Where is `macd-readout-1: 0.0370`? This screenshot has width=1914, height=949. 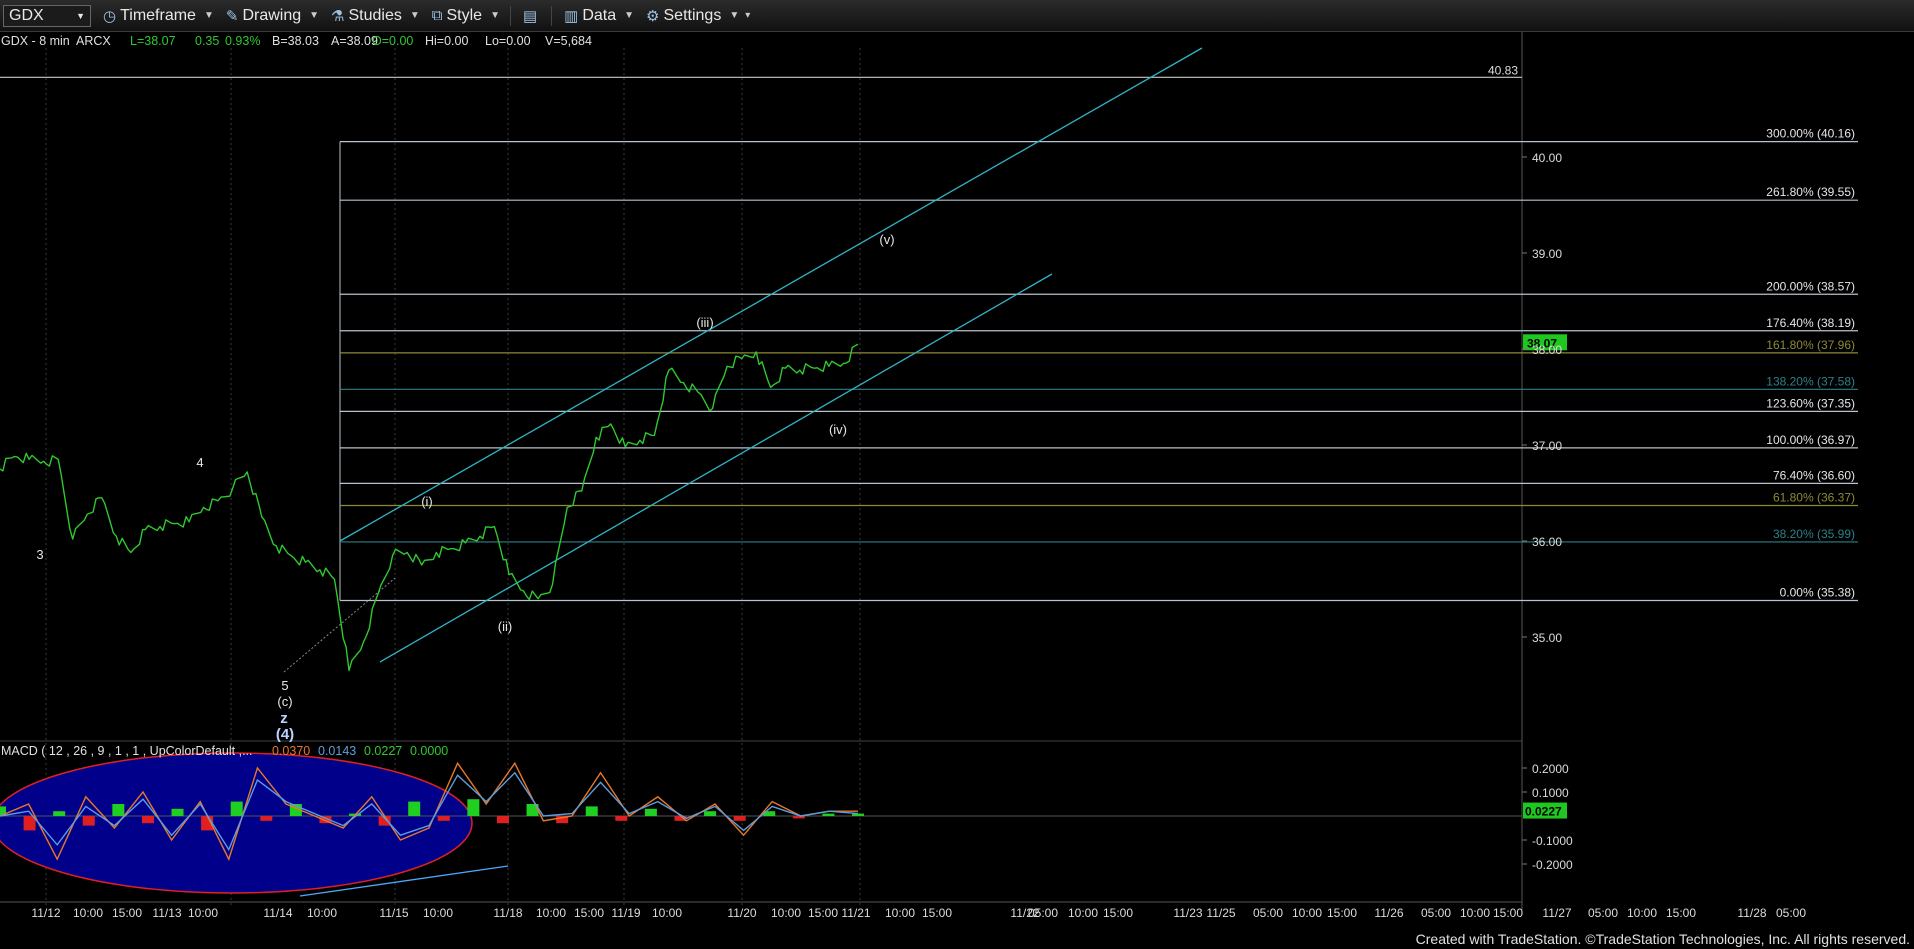
macd-readout-1: 0.0370 is located at coordinates (291, 751).